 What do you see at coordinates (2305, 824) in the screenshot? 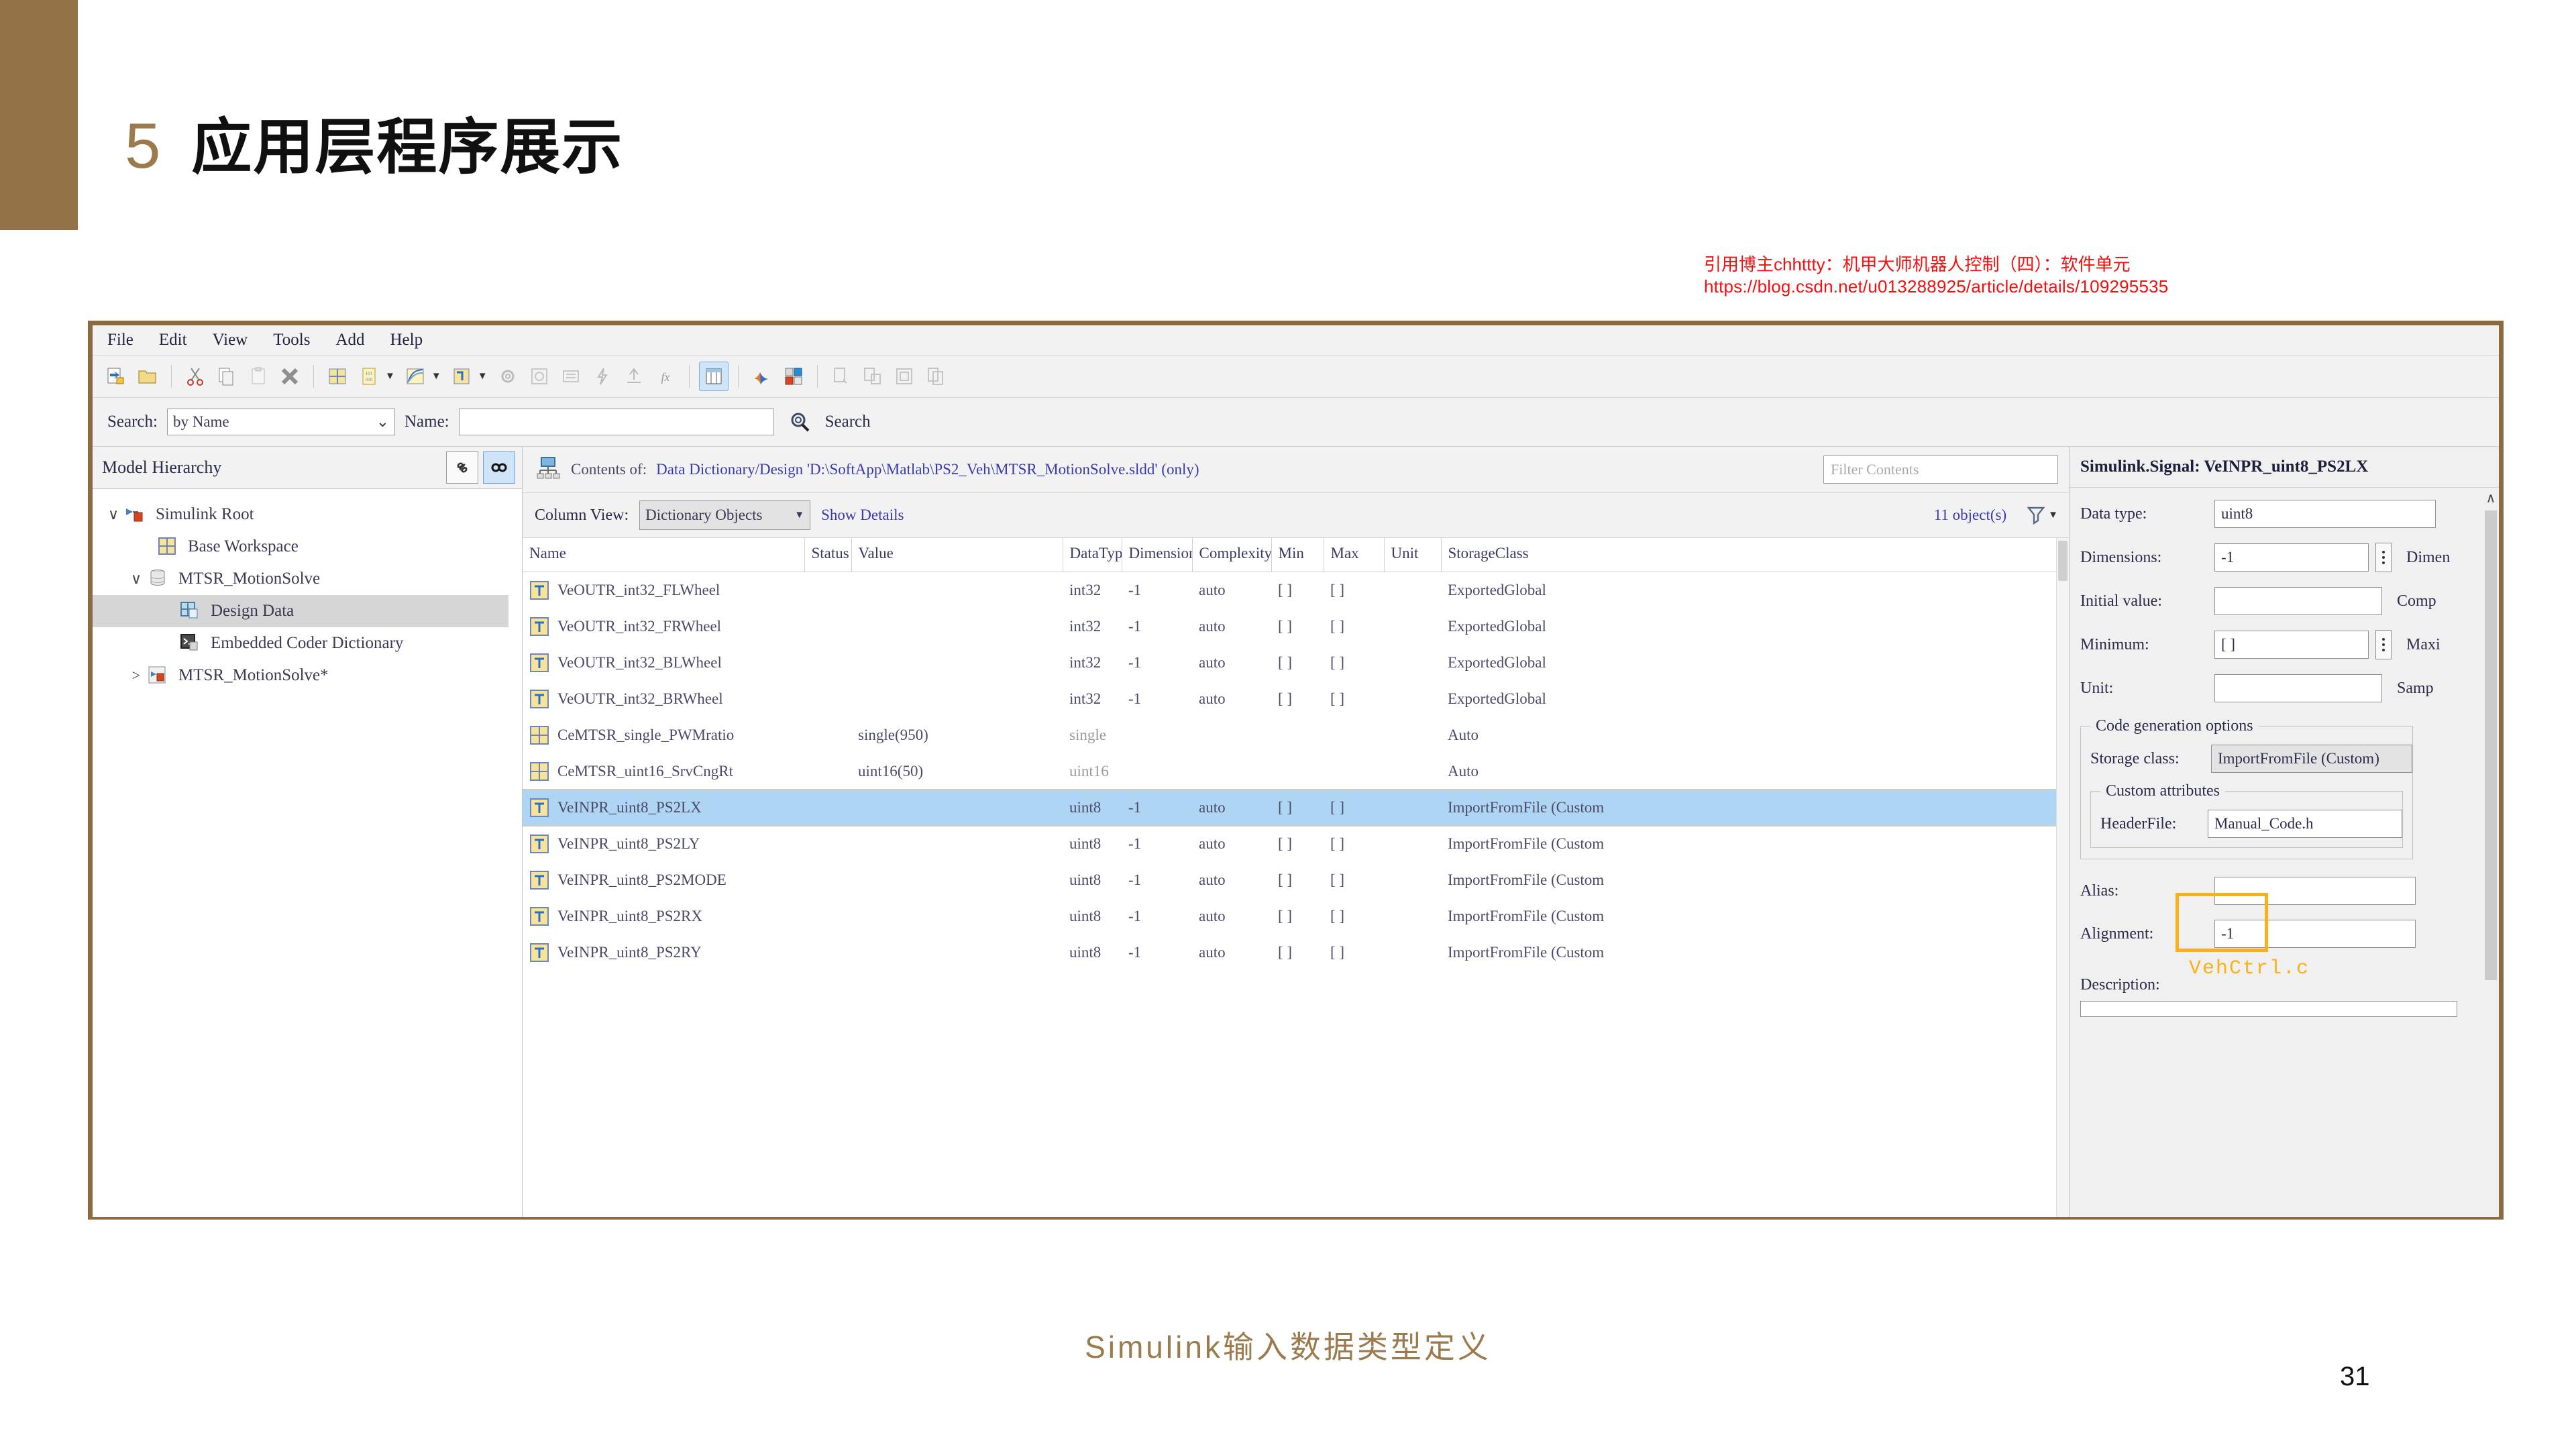
I see `header-file-input: Manual_Code.h` at bounding box center [2305, 824].